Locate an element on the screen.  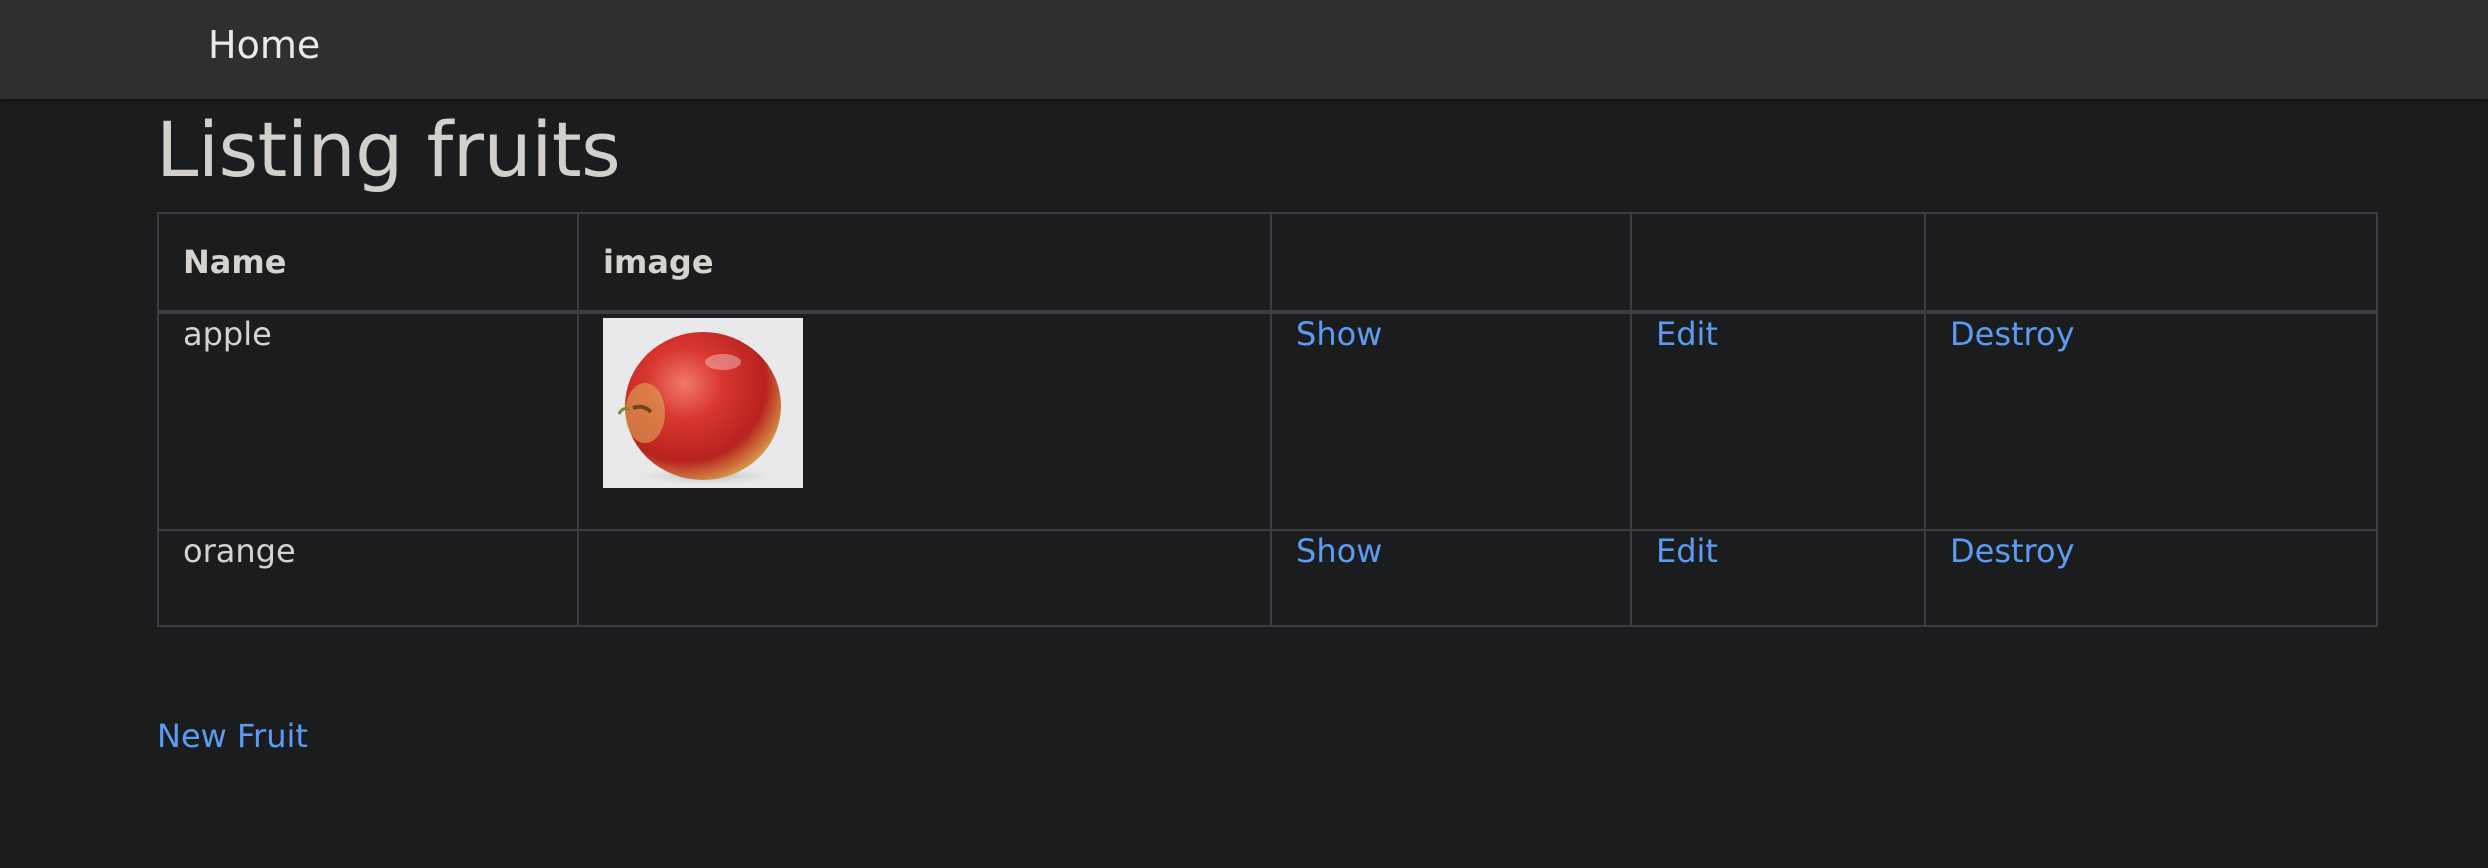
top-navbar: Home is located at coordinates (1244, 49).